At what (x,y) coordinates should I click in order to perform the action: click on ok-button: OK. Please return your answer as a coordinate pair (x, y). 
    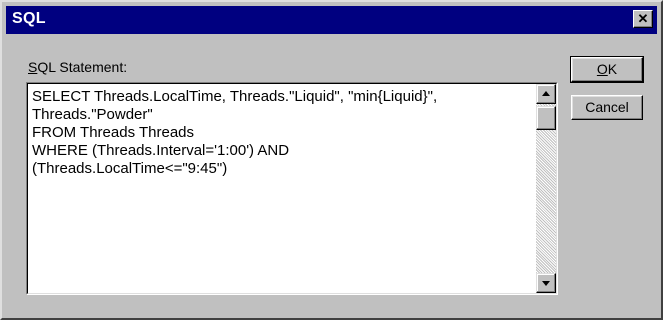
    Looking at the image, I should click on (607, 69).